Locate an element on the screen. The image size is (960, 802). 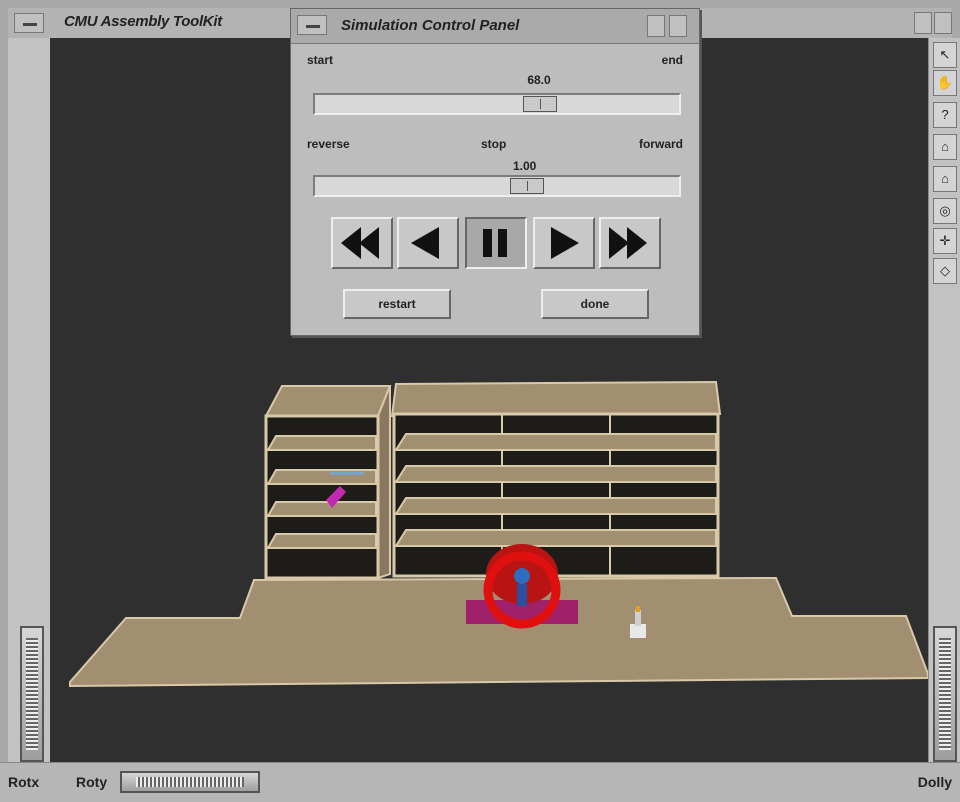
pick-arrow-icon: ↖ is located at coordinates (945, 55).